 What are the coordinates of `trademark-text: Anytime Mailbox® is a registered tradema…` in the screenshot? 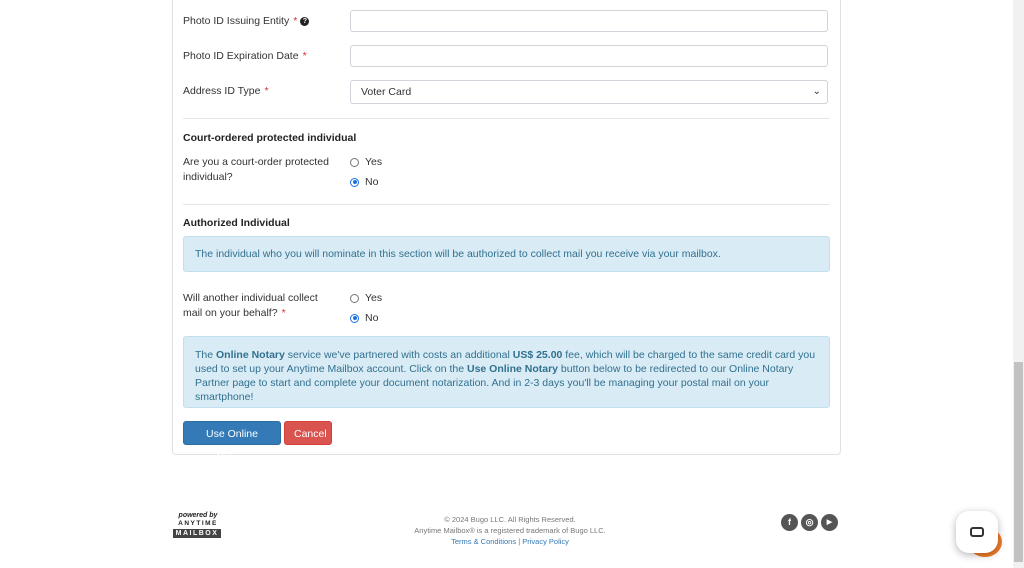 It's located at (510, 530).